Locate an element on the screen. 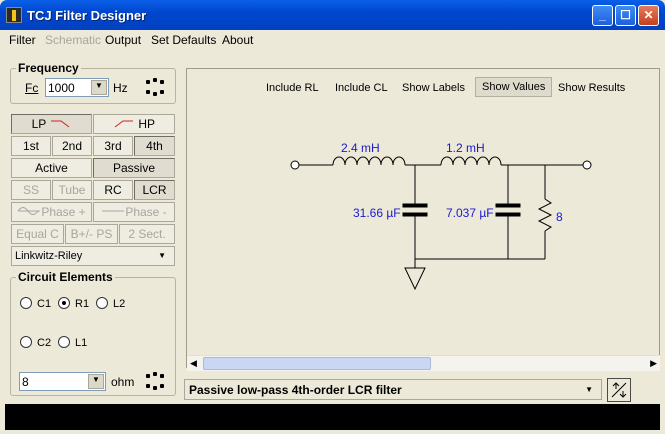 This screenshot has height=434, width=665. capacitor-c1-bottom is located at coordinates (415, 214).